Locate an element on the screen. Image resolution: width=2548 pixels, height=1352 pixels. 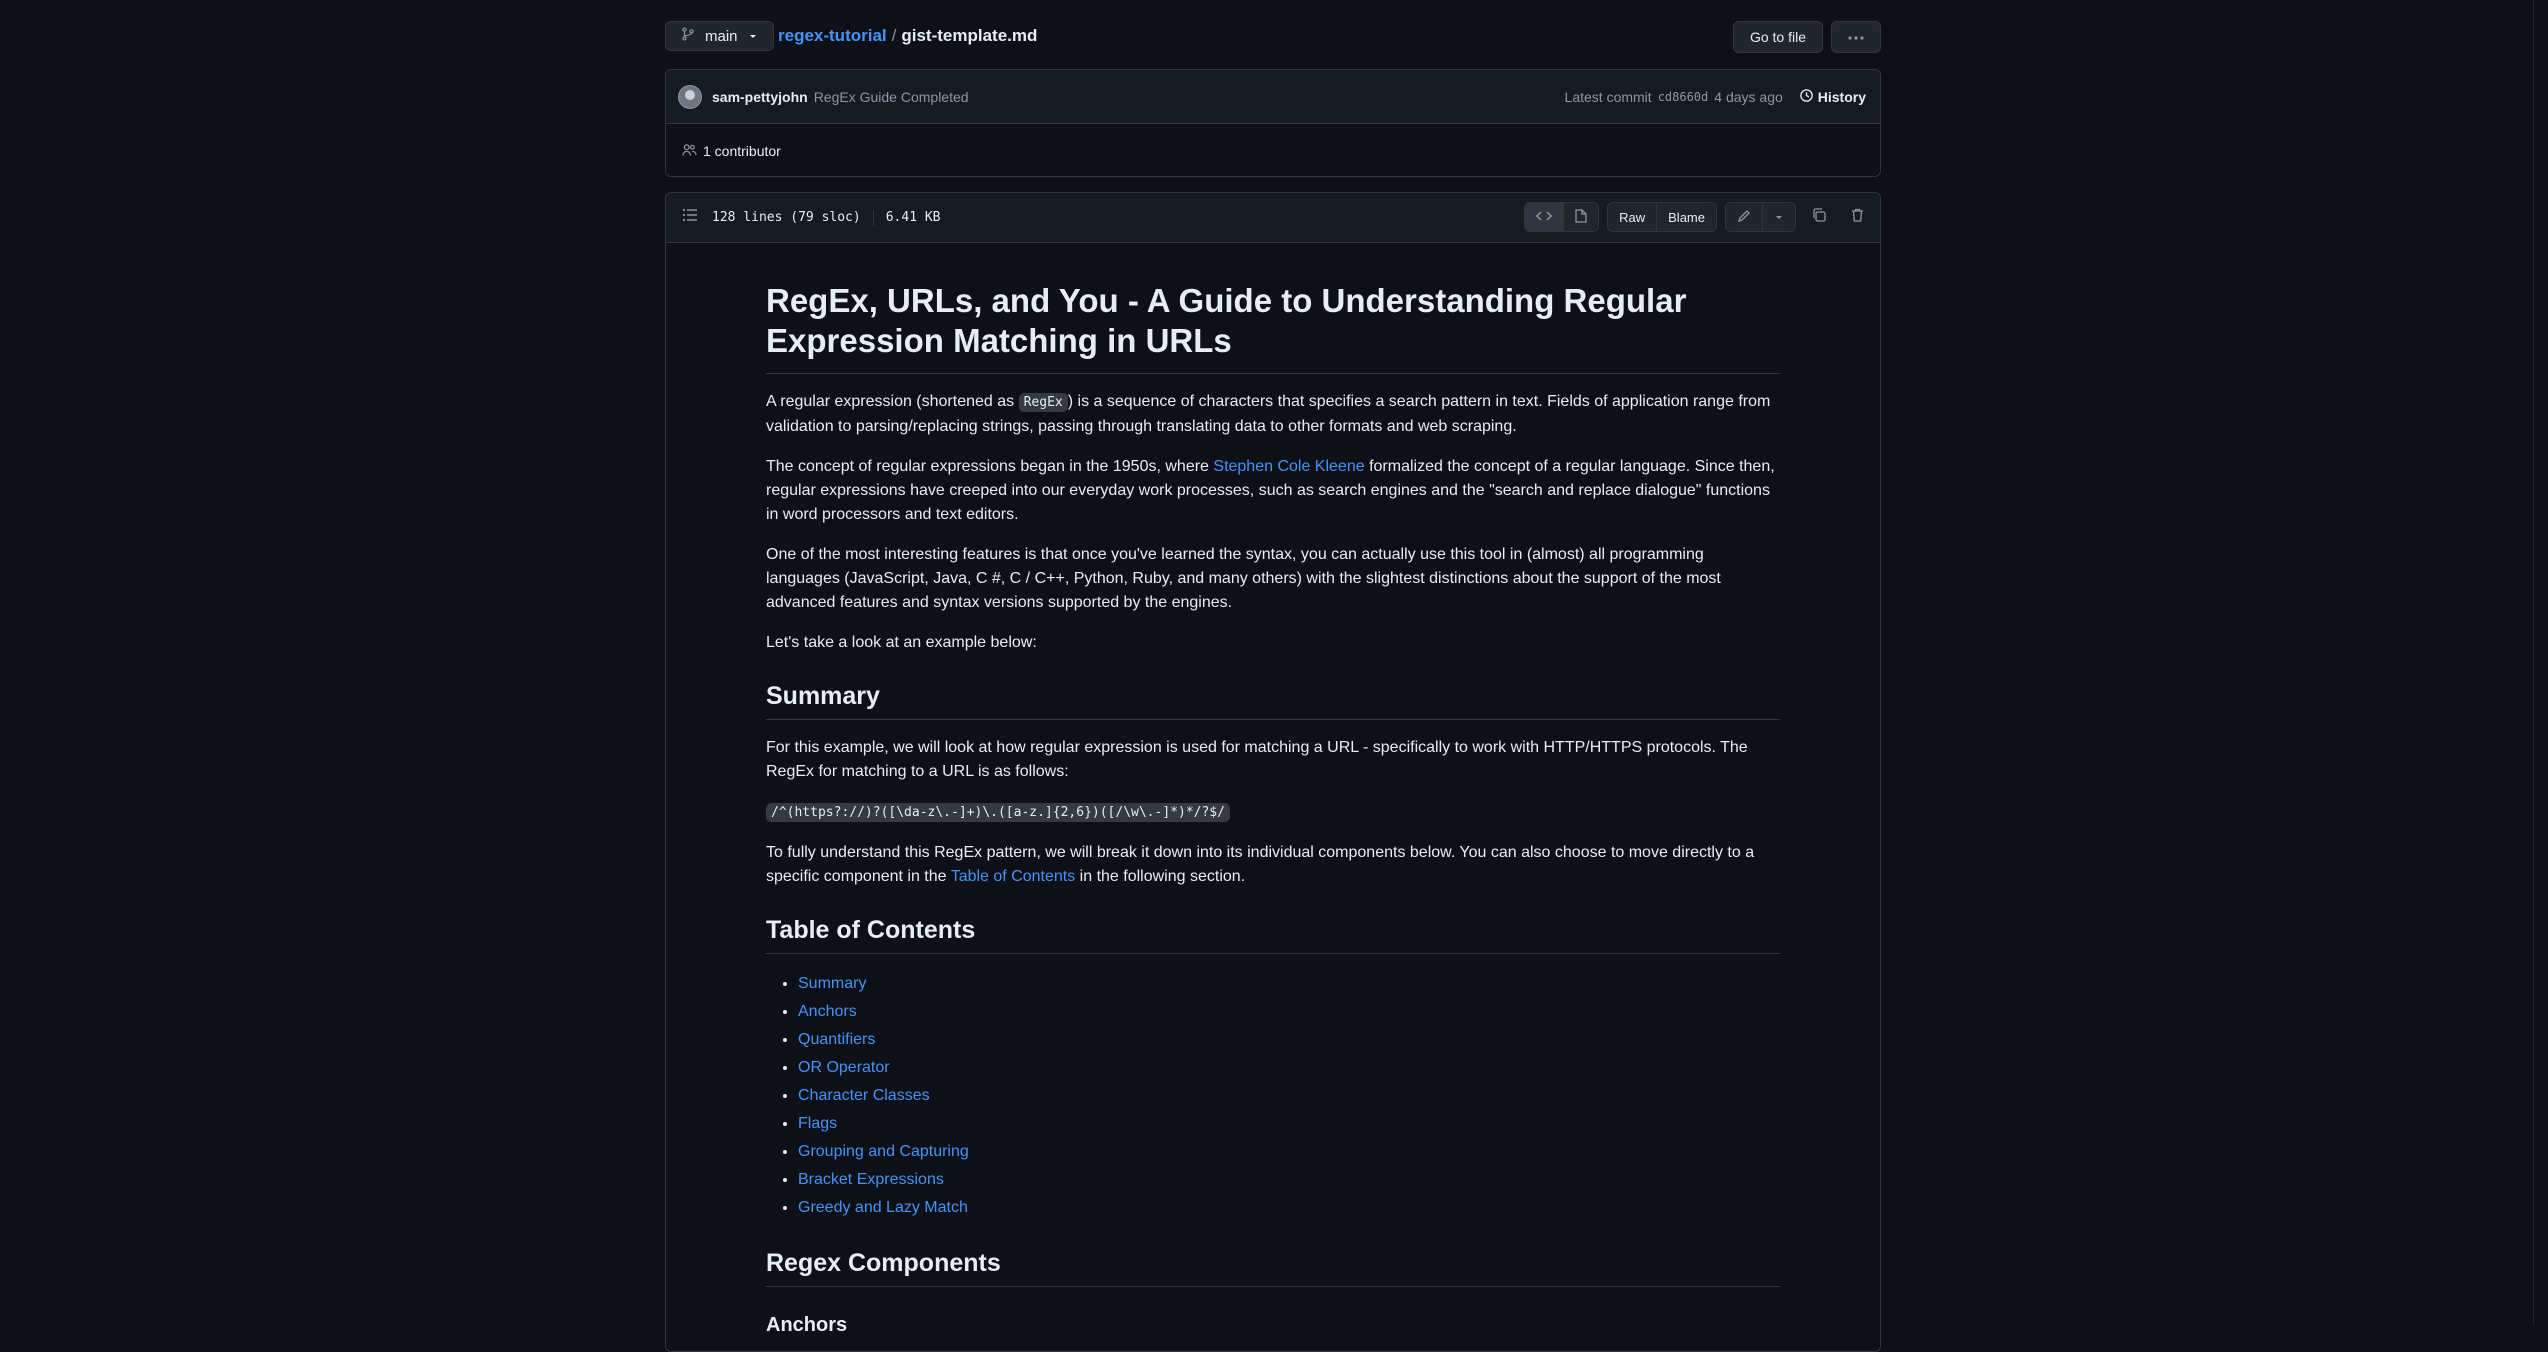
toc-item-flags: Flags is located at coordinates (817, 1123).